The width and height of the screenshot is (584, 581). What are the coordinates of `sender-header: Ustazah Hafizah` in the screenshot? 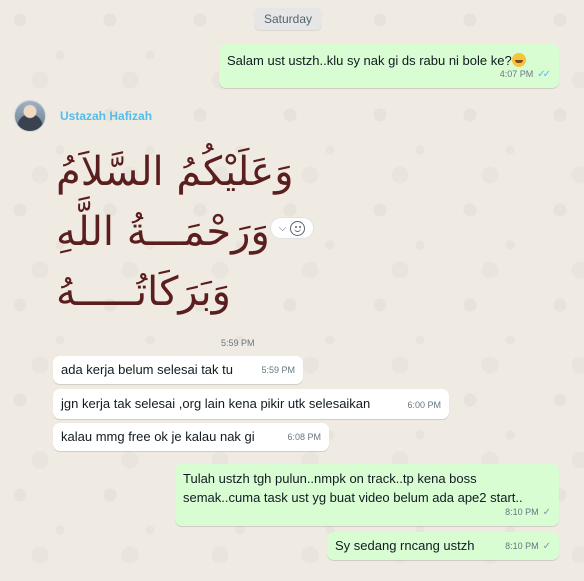 It's located at (83, 116).